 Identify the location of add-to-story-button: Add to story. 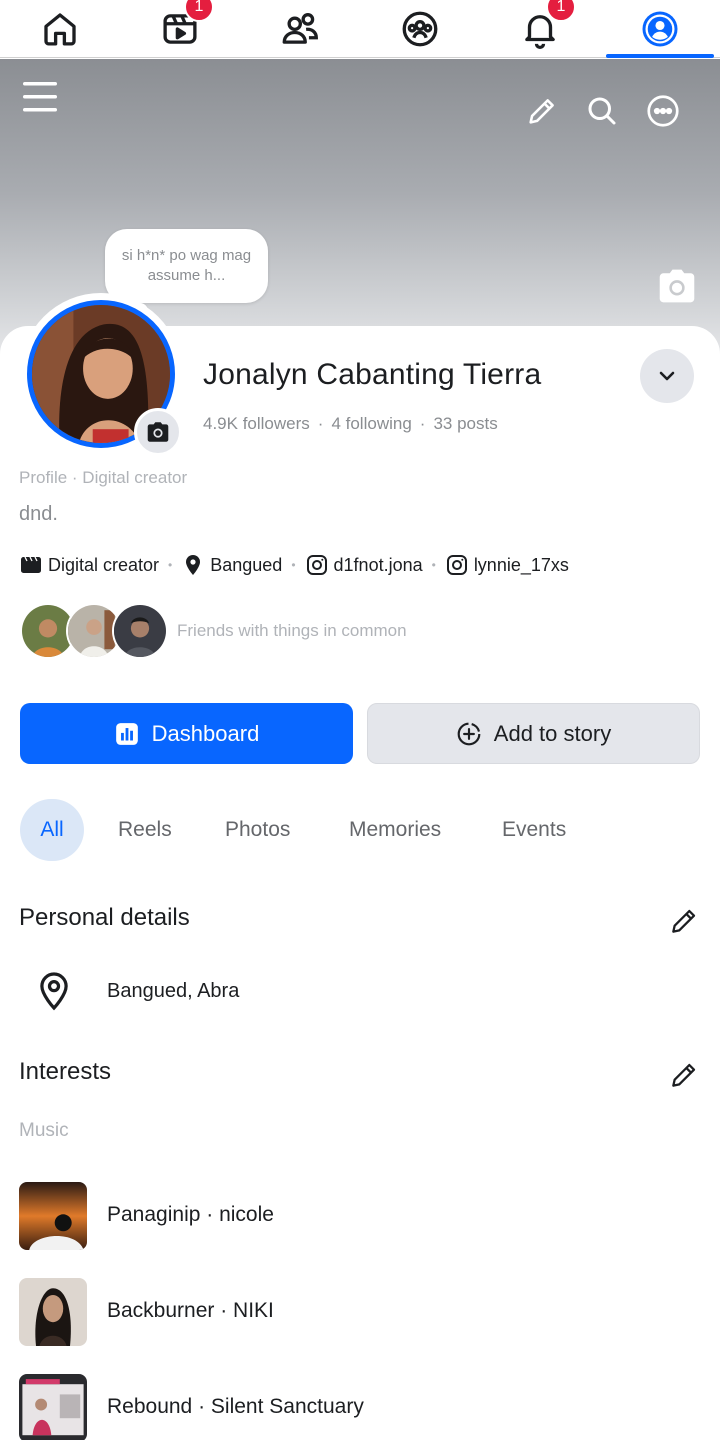
(533, 733).